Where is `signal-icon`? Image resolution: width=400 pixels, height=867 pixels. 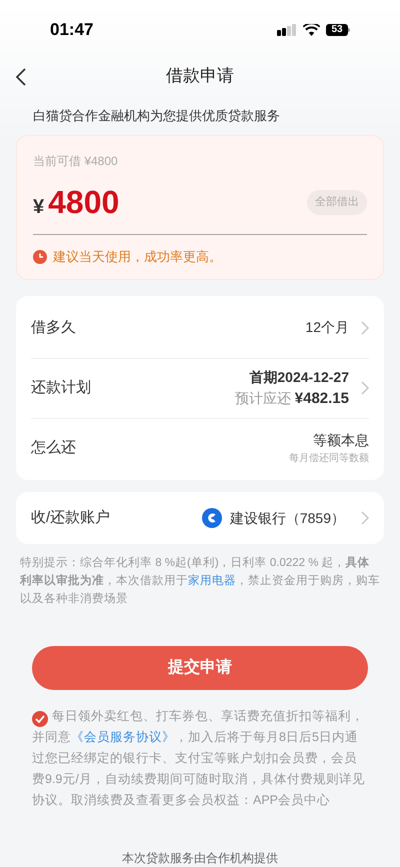
signal-icon is located at coordinates (287, 30).